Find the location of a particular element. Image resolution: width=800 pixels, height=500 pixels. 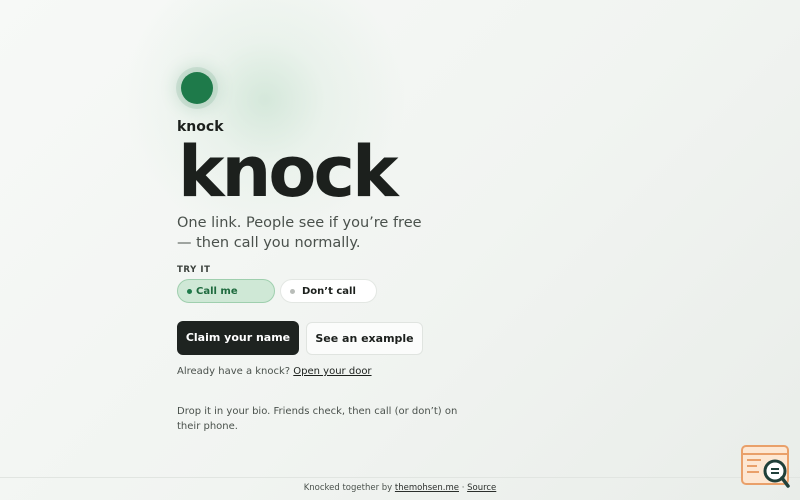

dont-call-option: Don’t call is located at coordinates (328, 291).